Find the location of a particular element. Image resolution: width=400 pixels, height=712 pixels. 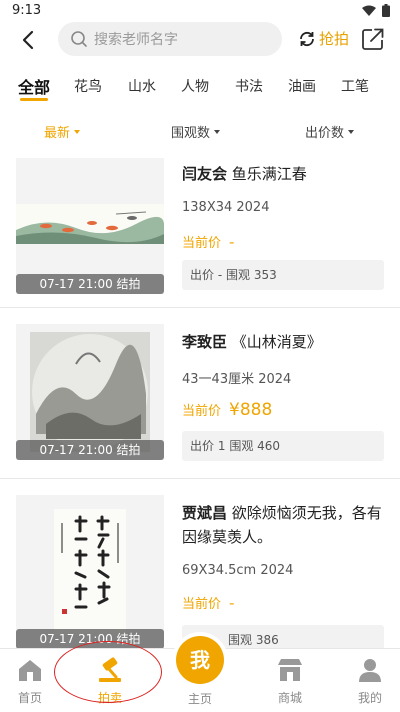

sort-latest: 最新 is located at coordinates (62, 131).